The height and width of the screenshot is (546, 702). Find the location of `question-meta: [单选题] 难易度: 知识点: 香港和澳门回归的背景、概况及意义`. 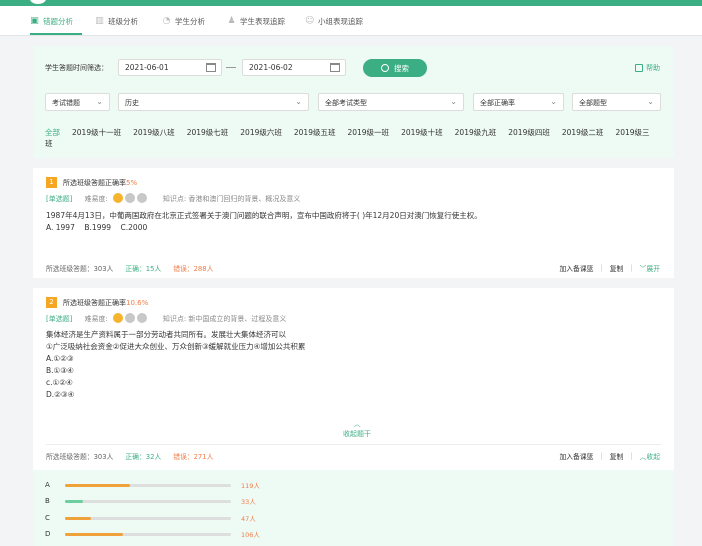

question-meta: [单选题] 难易度: 知识点: 香港和澳门回归的背景、概况及意义 is located at coordinates (173, 199).